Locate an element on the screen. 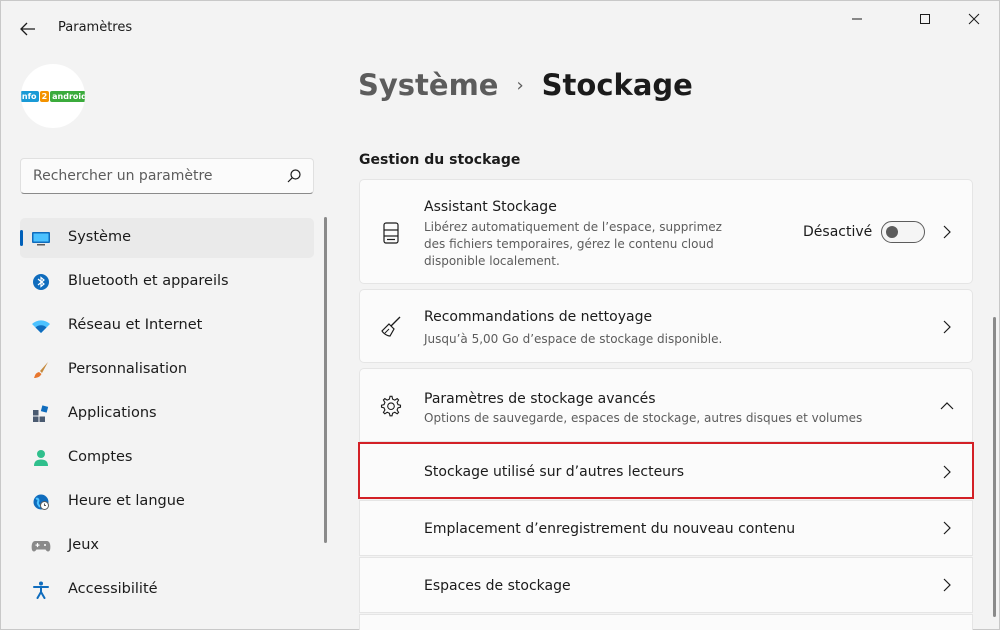  minimize-icon is located at coordinates (857, 19).